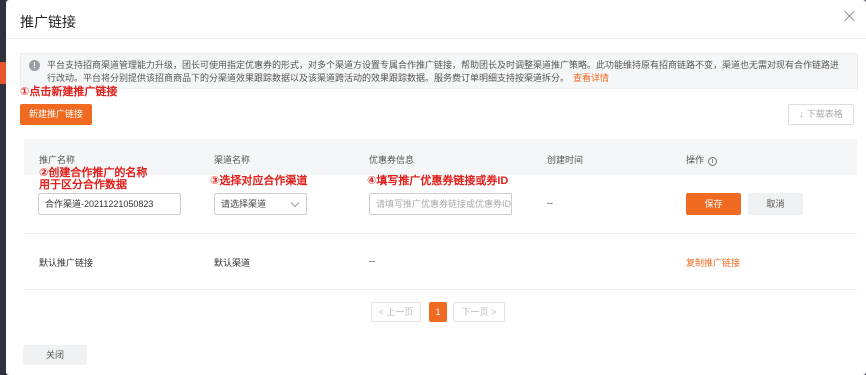 The height and width of the screenshot is (375, 866). I want to click on next-page-button: 下一页 >, so click(479, 312).